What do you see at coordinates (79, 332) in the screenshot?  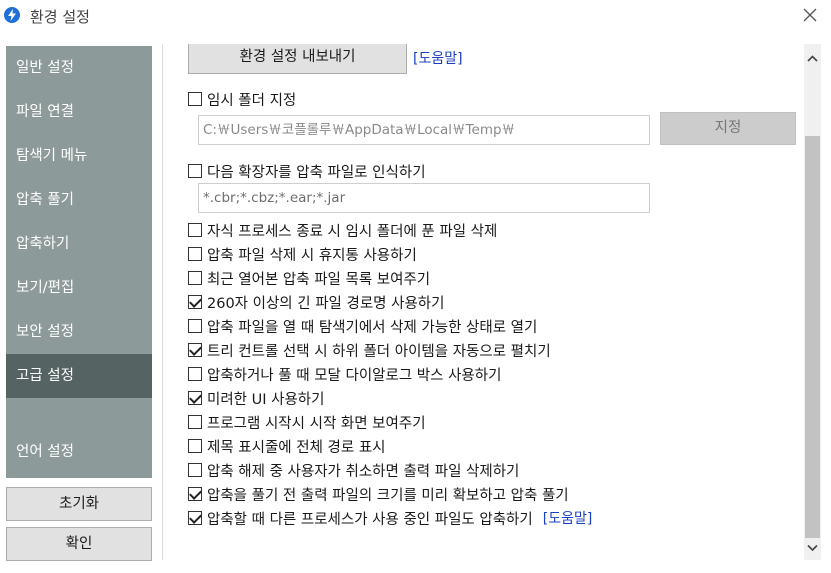 I see `sidebar-item-security: 보안 설정` at bounding box center [79, 332].